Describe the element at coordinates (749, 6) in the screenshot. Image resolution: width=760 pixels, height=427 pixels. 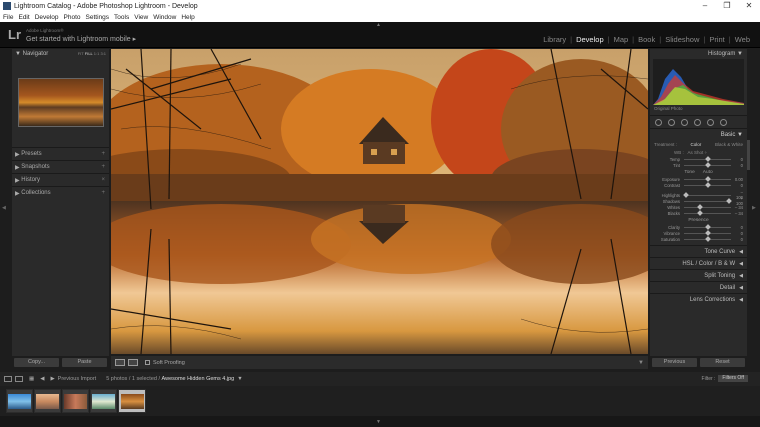
I see `close-button: ✕` at that location.